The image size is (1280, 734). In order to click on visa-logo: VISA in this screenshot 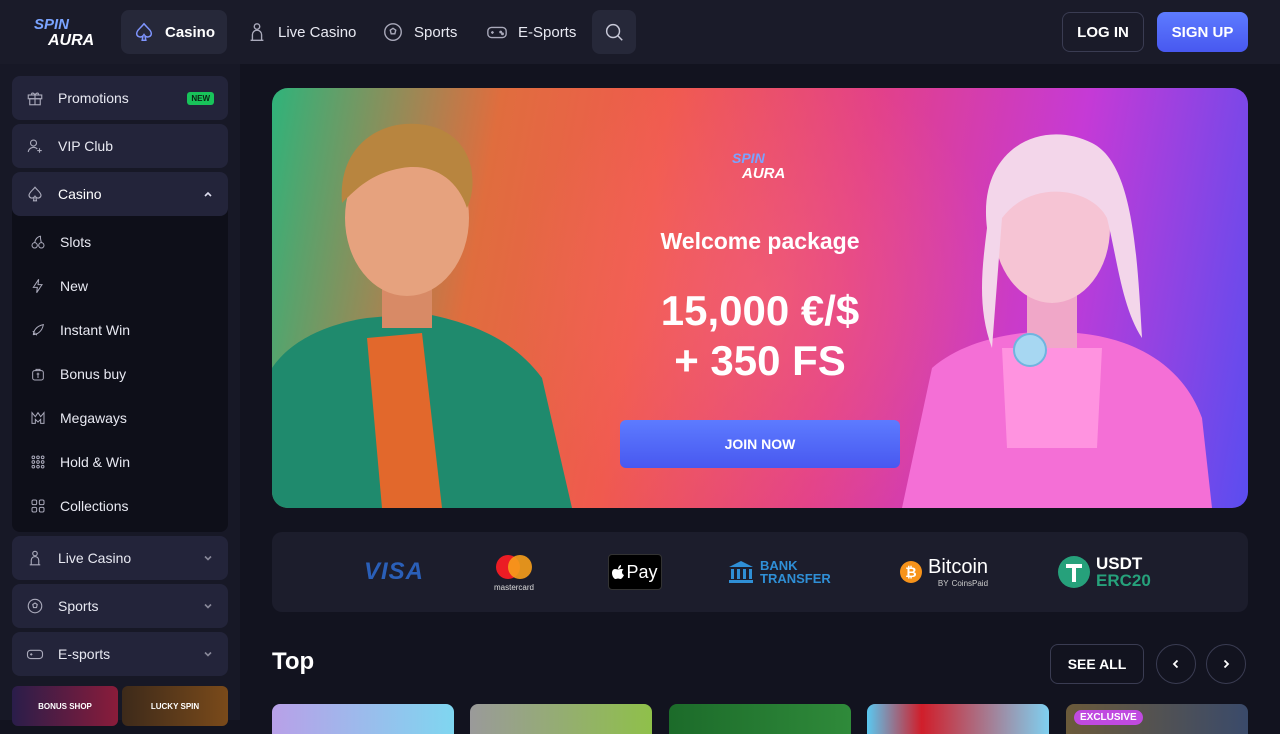, I will do `click(394, 572)`.